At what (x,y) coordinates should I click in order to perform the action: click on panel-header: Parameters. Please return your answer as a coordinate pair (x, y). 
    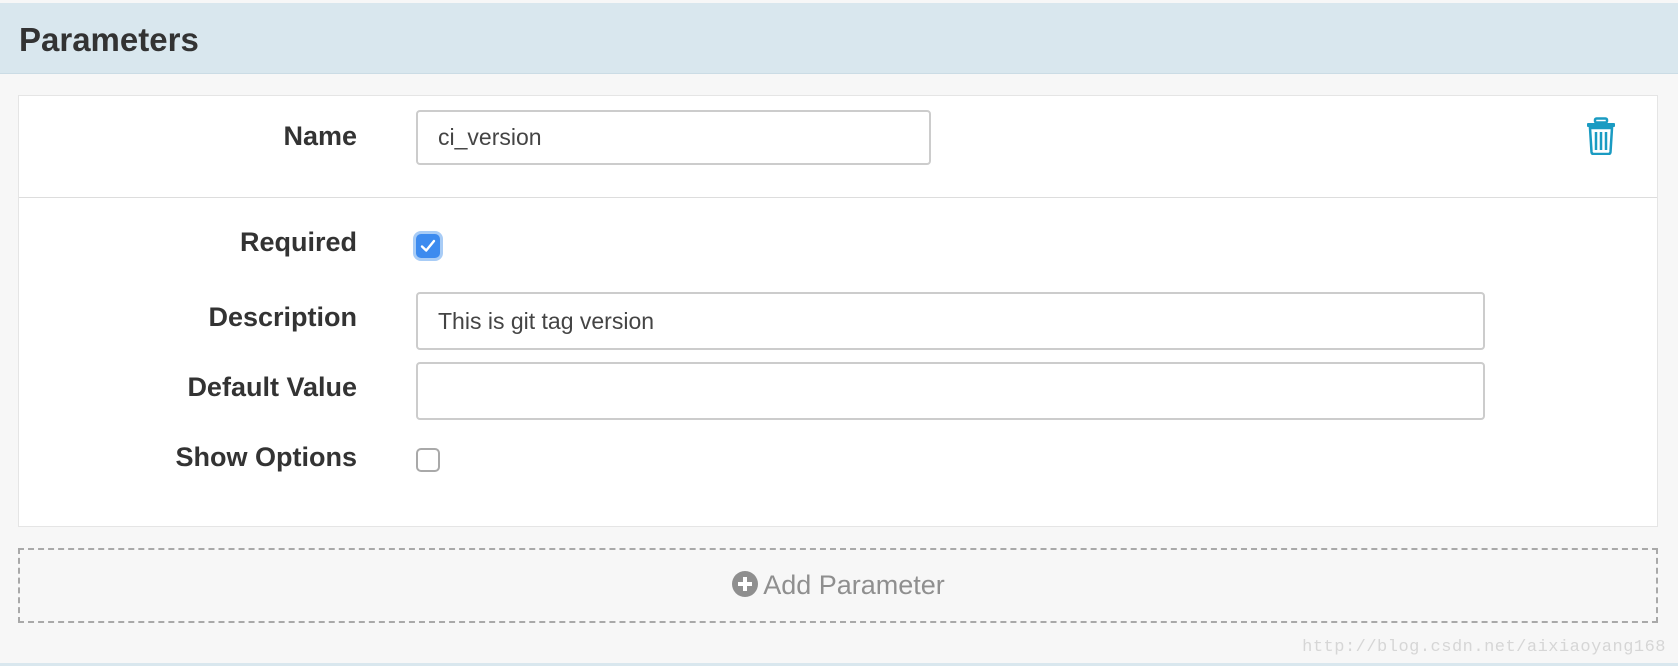
    Looking at the image, I should click on (839, 38).